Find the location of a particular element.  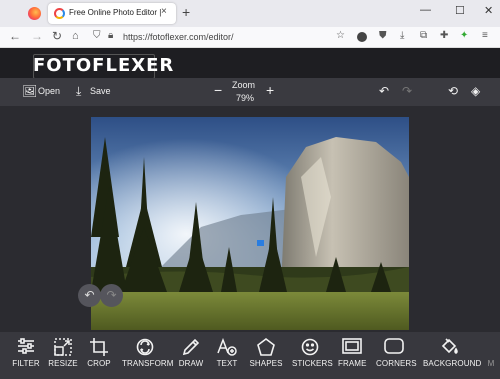

frame-icon is located at coordinates (352, 346).